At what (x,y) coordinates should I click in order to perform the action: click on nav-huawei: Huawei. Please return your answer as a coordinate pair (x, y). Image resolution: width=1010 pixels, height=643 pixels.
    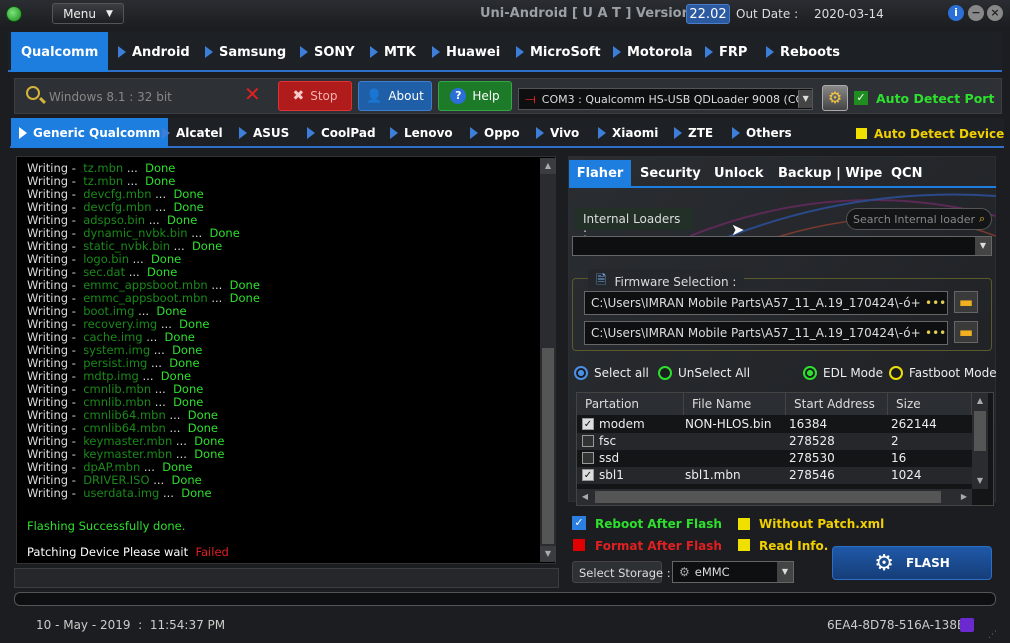
    Looking at the image, I should click on (466, 52).